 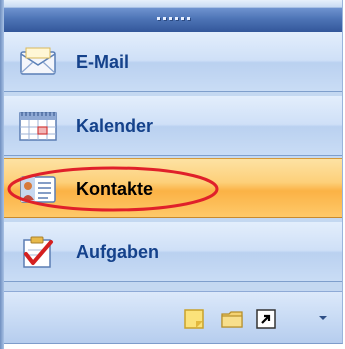 I want to click on folder-icon, so click(x=232, y=319).